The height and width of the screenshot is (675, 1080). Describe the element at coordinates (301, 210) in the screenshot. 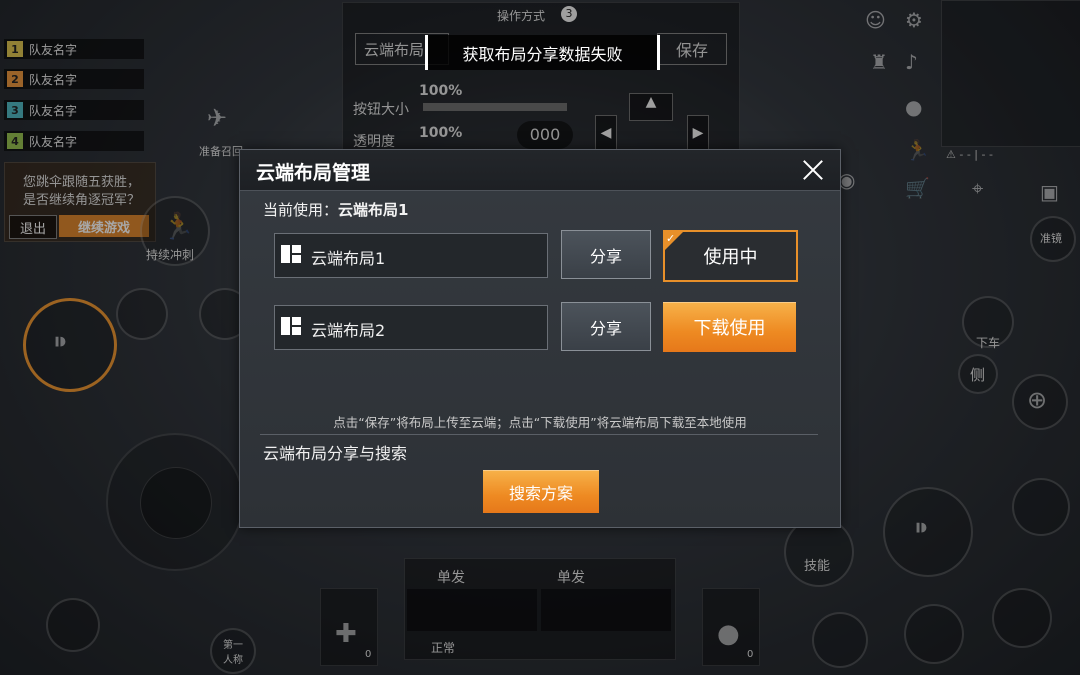

I see `current-layout-prefix: 当前使用：` at that location.